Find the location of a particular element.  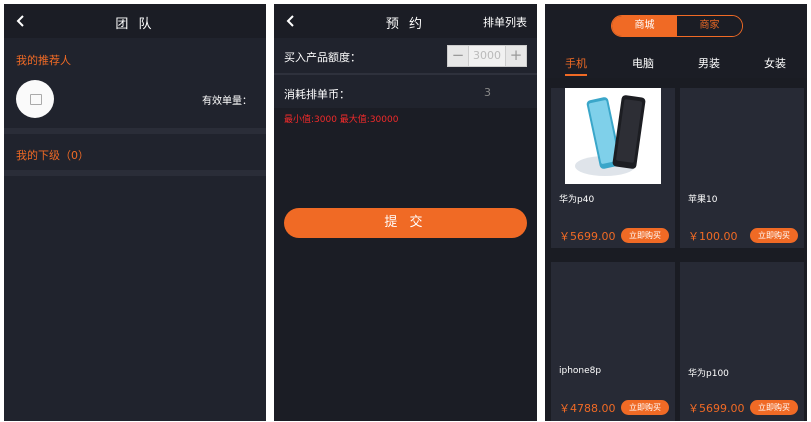

product-card: 苹果10 ￥100.00 立即购买 is located at coordinates (742, 168).